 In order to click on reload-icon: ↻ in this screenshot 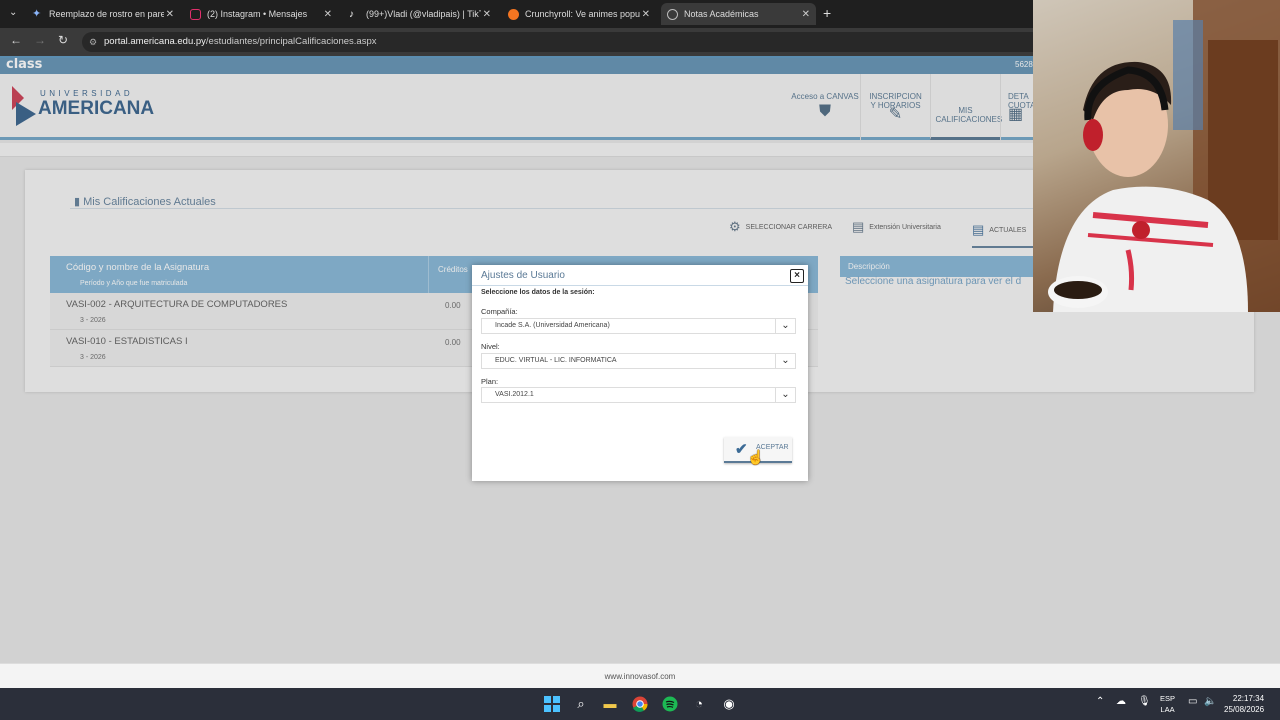, I will do `click(63, 40)`.